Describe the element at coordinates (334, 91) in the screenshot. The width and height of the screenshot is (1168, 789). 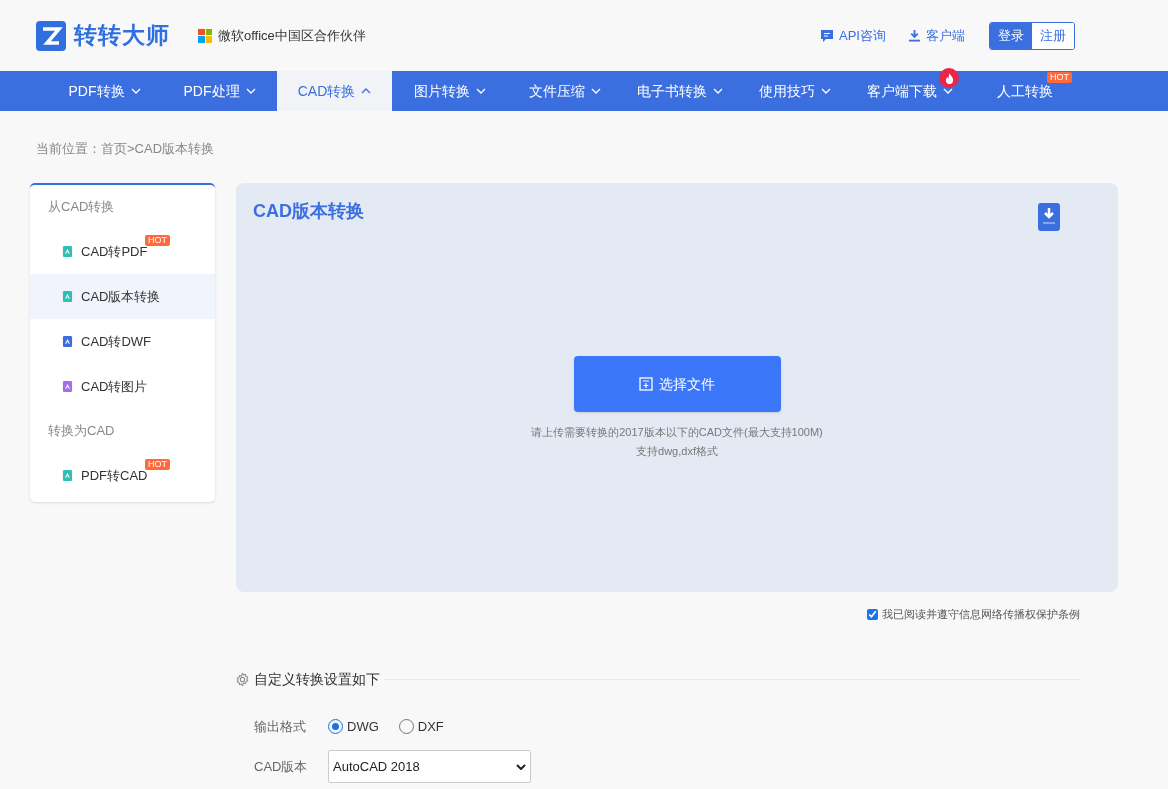
I see `nav-tab: CAD转换` at that location.